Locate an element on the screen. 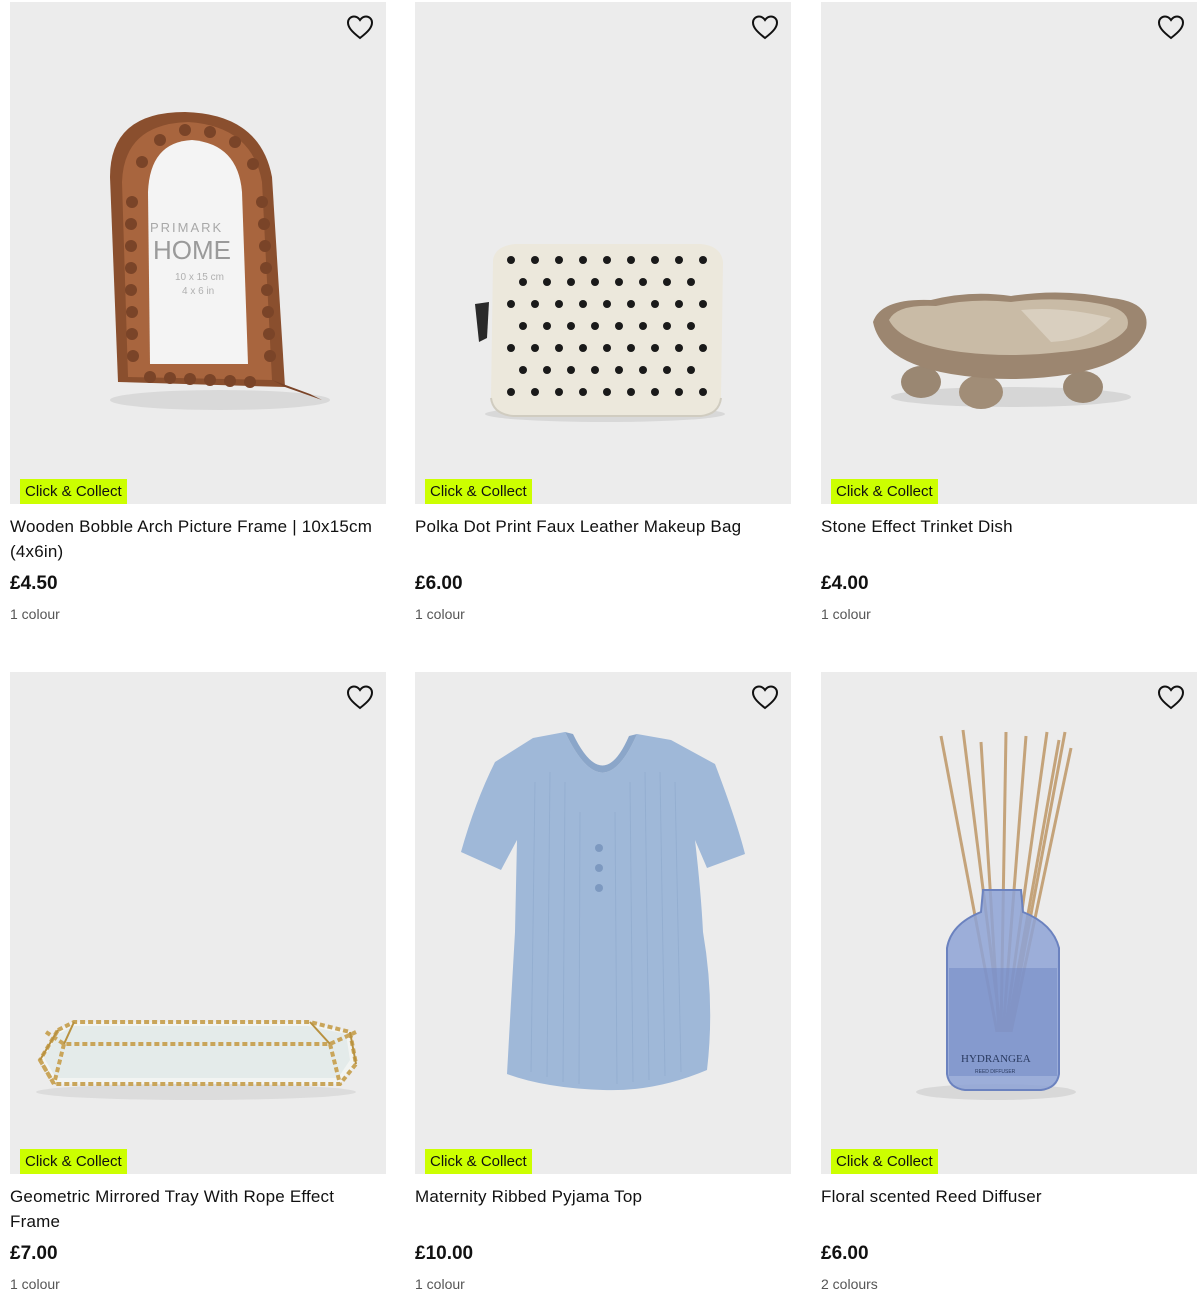 The image size is (1200, 1299). diffuser-label-sub: REED DIFFUSER is located at coordinates (995, 1072).